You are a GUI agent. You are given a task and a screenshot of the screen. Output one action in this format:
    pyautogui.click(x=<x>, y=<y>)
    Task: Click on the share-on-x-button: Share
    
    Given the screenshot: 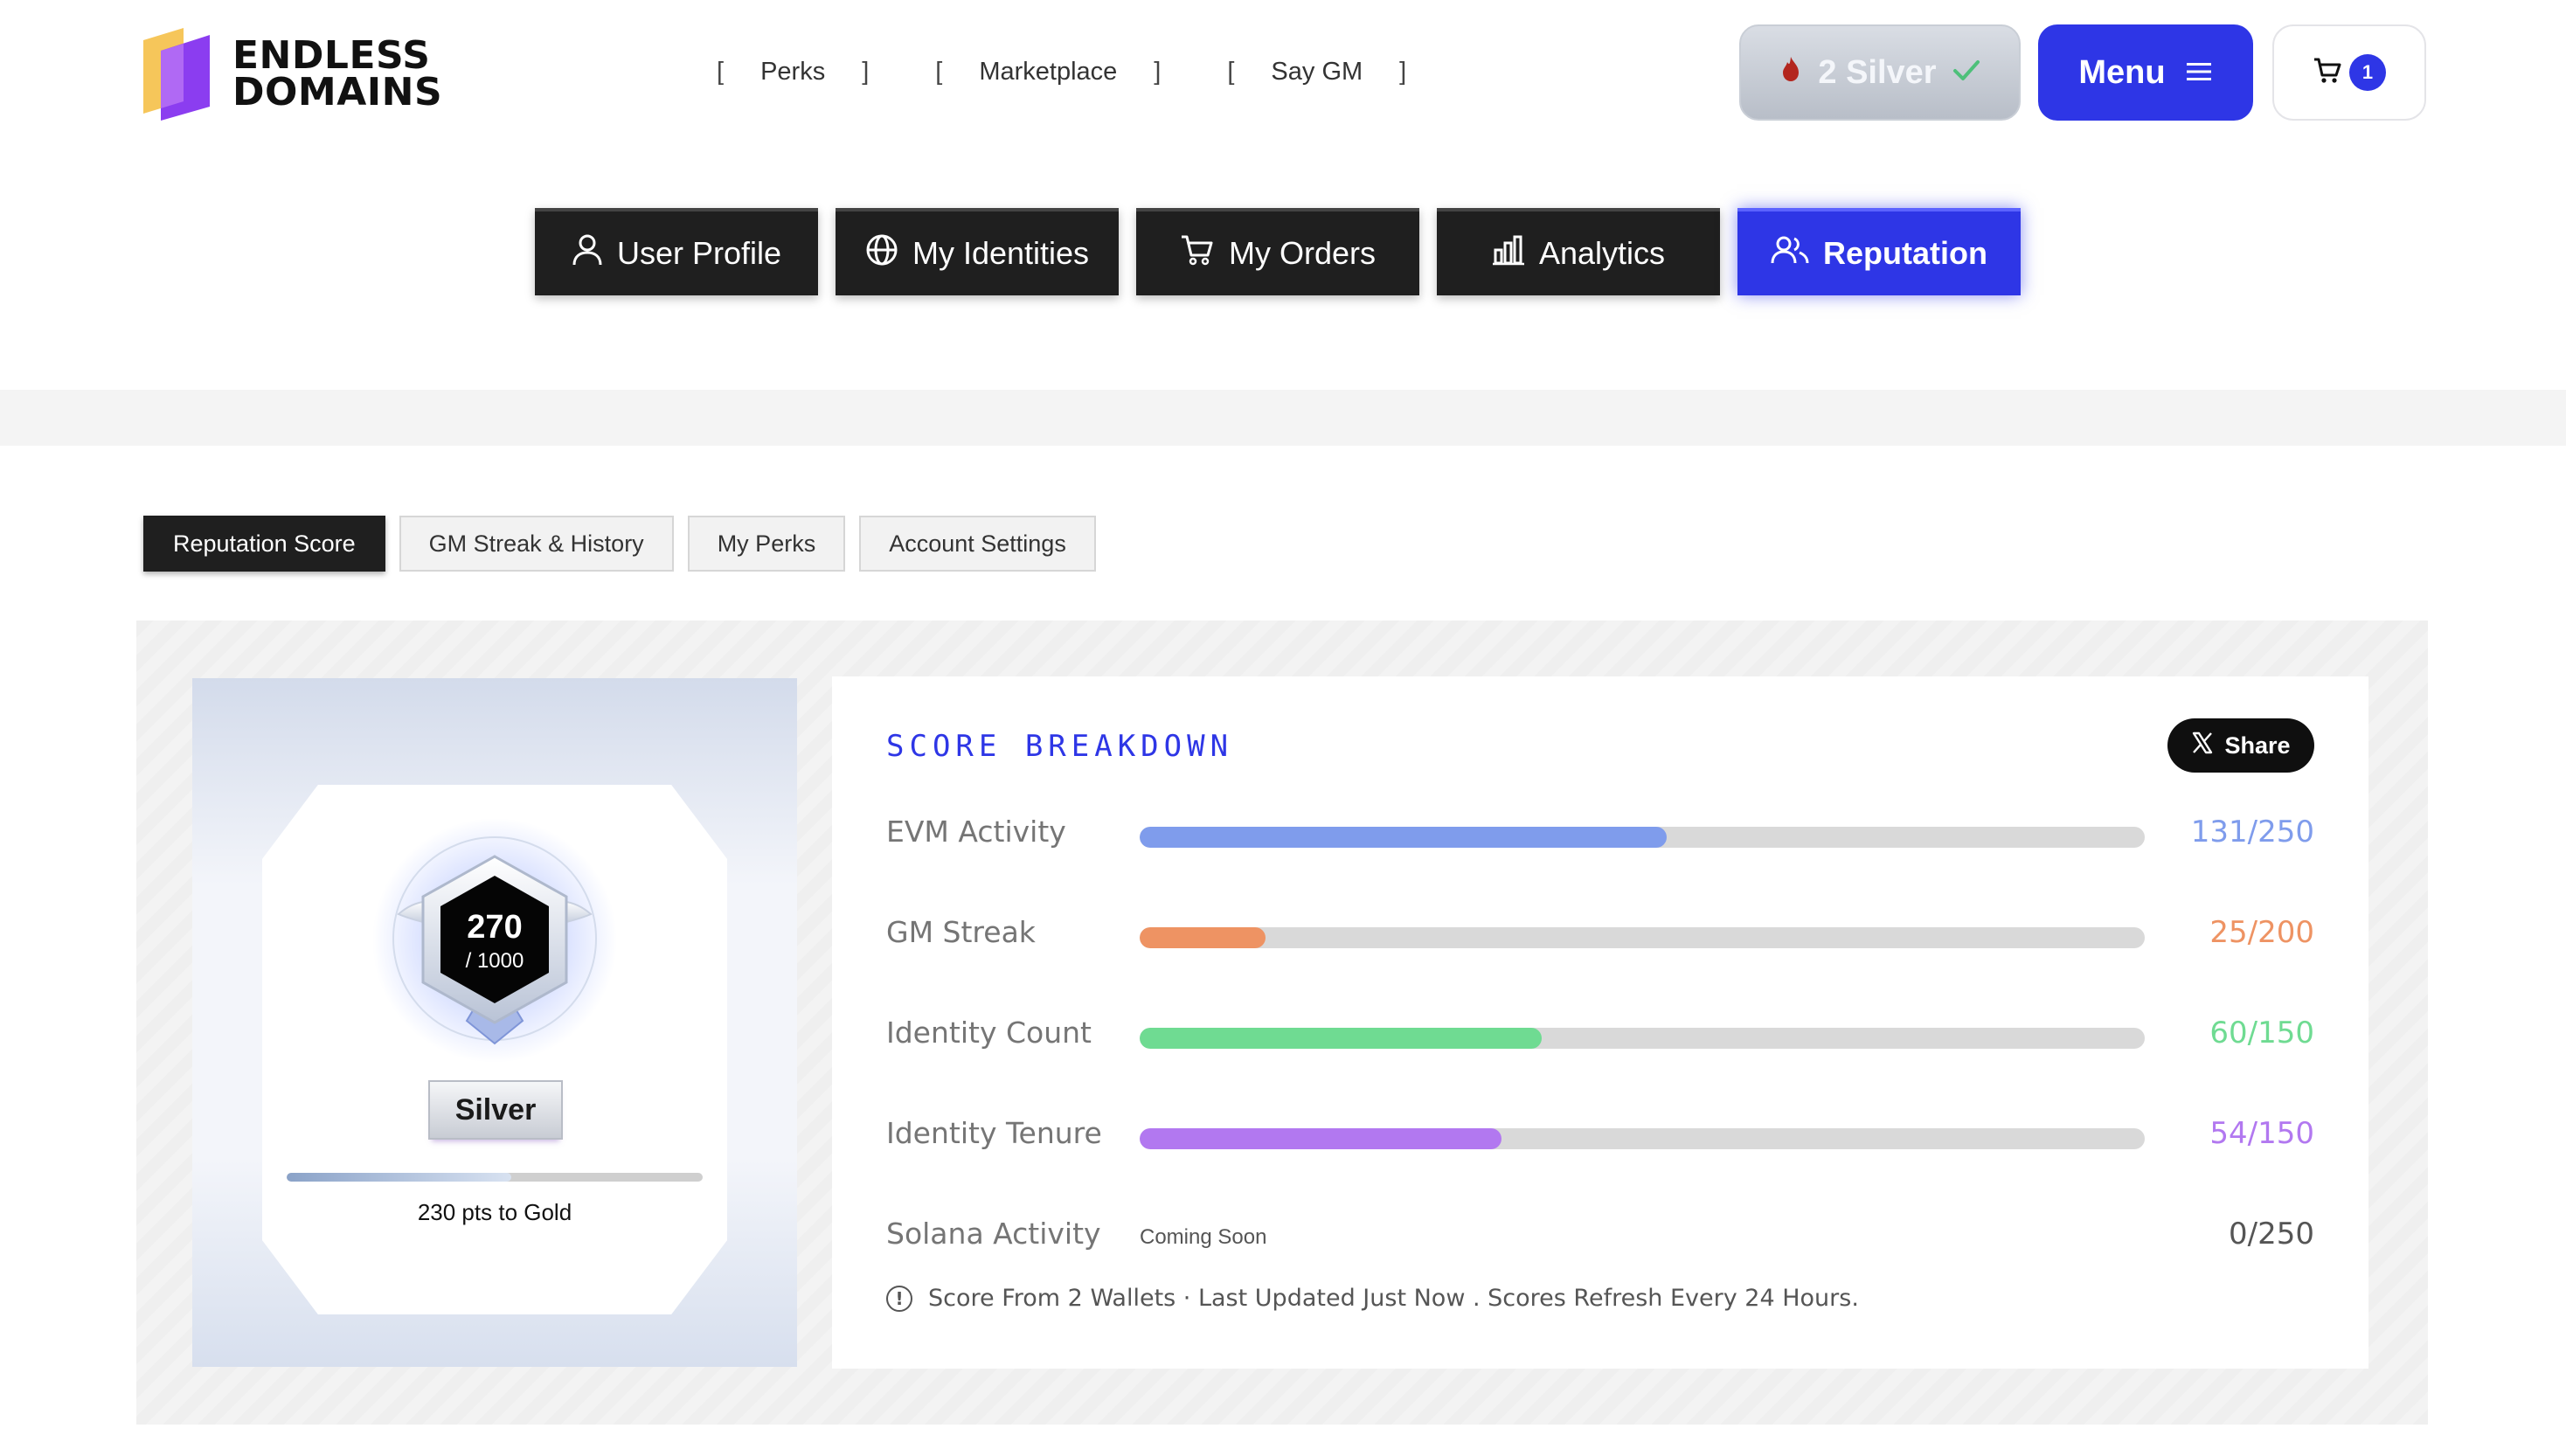 What is the action you would take?
    pyautogui.click(x=2241, y=745)
    